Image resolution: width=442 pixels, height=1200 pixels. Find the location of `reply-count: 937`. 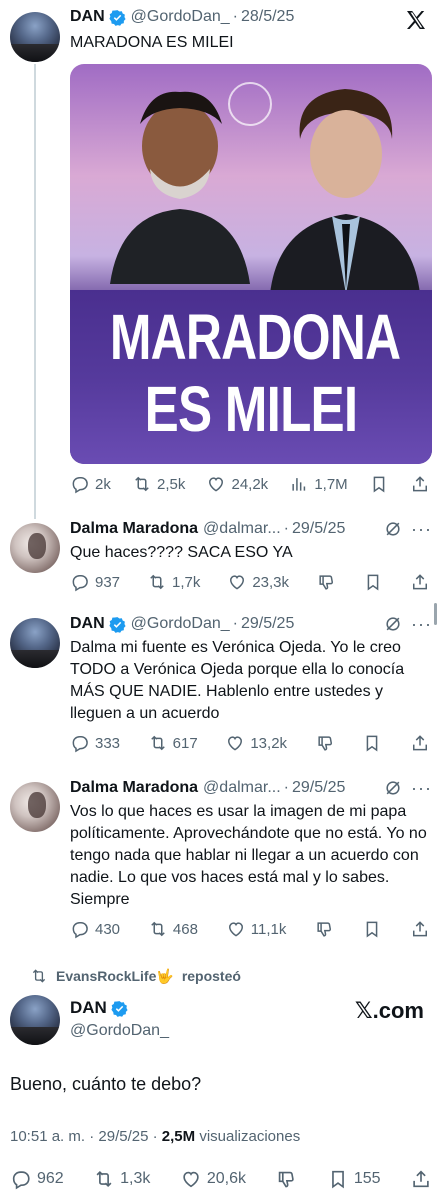

reply-count: 937 is located at coordinates (108, 582).